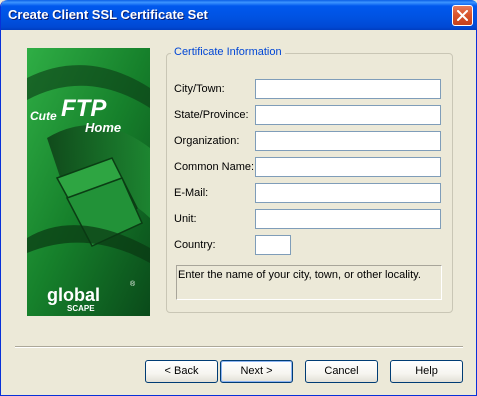 Image resolution: width=477 pixels, height=396 pixels. Describe the element at coordinates (348, 167) in the screenshot. I see `common-name-input` at that location.